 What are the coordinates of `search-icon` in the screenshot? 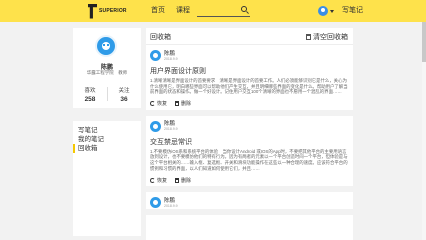 It's located at (244, 9).